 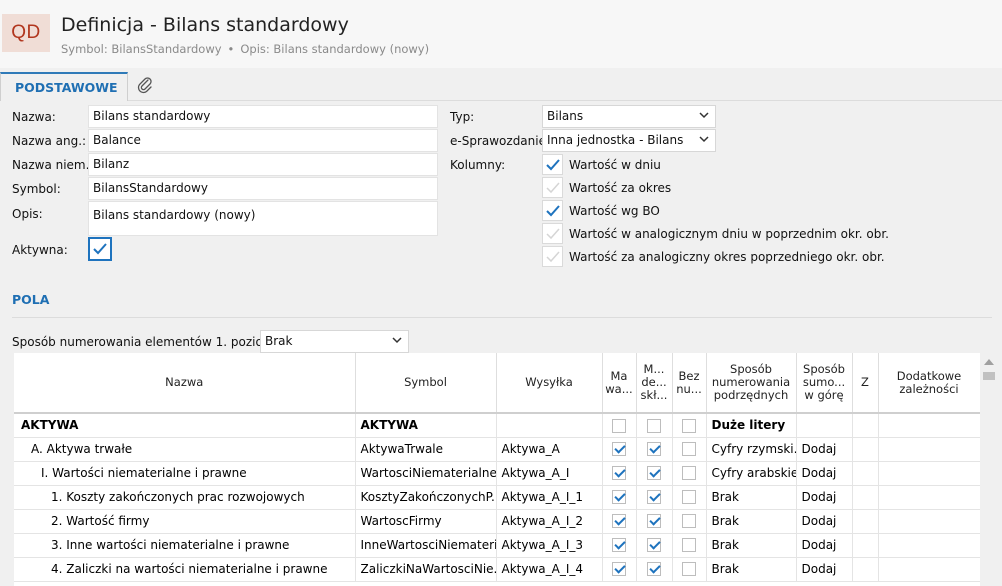 I want to click on cell-nazwa: 3. Inne wartości niematerialne i prawne, so click(x=185, y=545).